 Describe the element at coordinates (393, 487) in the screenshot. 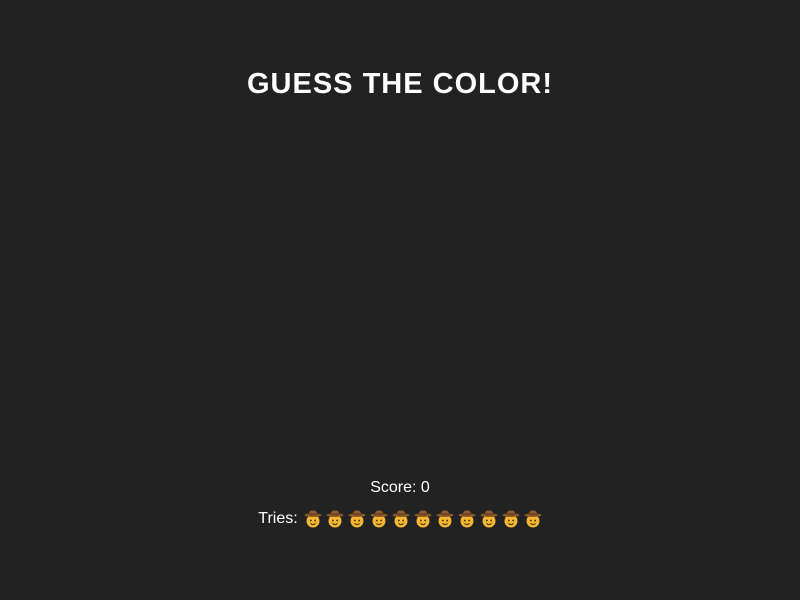

I see `score-label: Score:` at that location.